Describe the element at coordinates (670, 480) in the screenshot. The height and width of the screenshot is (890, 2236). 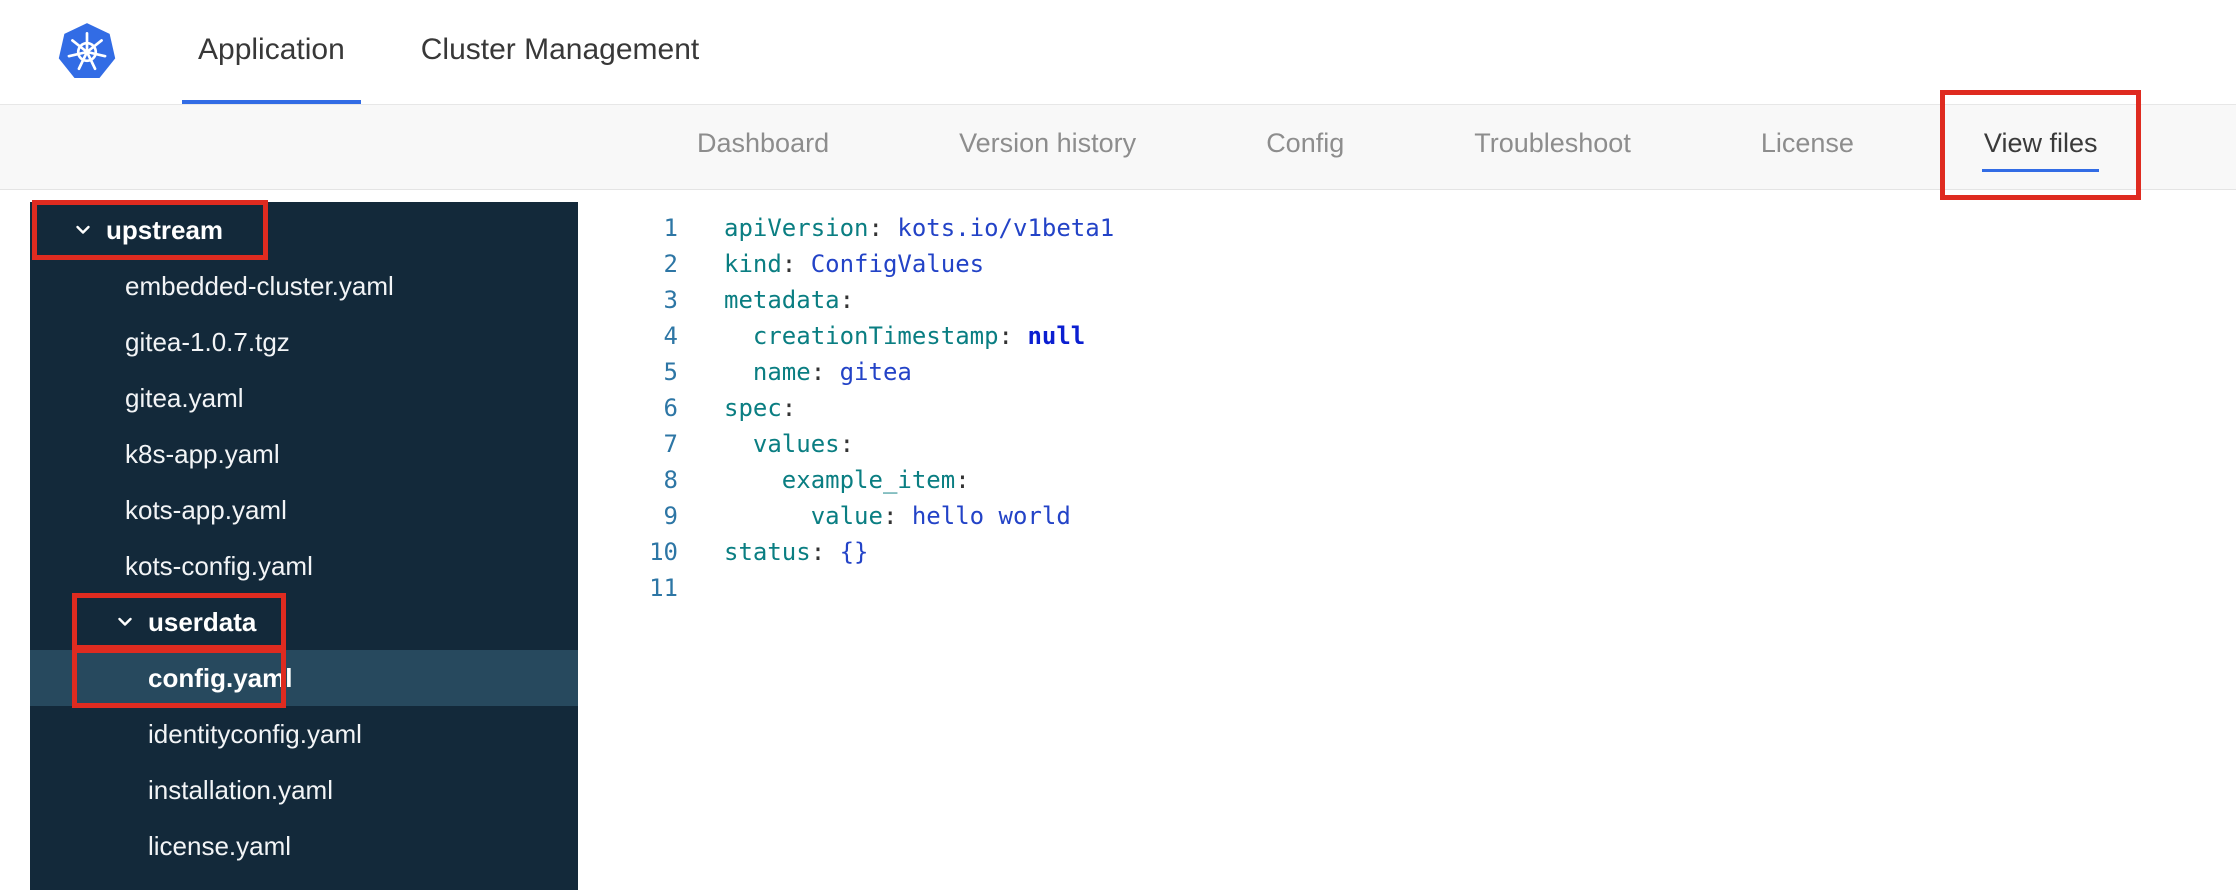
I see `line-number: 8` at that location.